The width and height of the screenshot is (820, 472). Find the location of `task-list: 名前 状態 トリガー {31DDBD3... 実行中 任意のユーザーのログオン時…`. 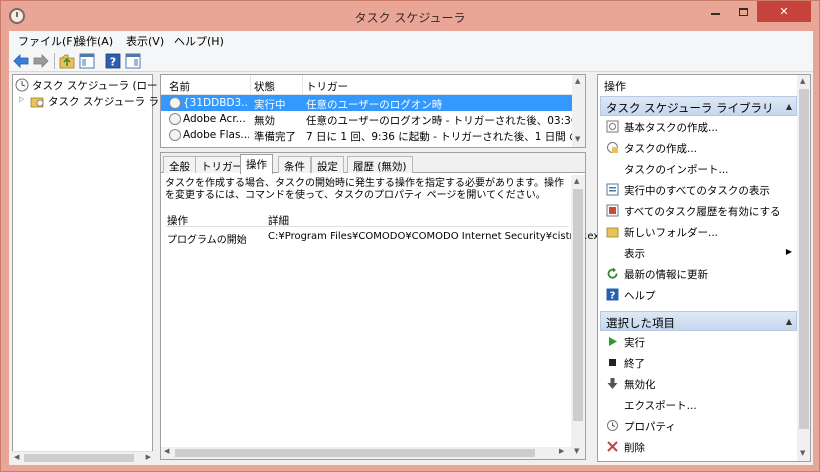

task-list: 名前 状態 トリガー {31DDBD3... 実行中 任意のユーザーのログオン時… is located at coordinates (373, 111).